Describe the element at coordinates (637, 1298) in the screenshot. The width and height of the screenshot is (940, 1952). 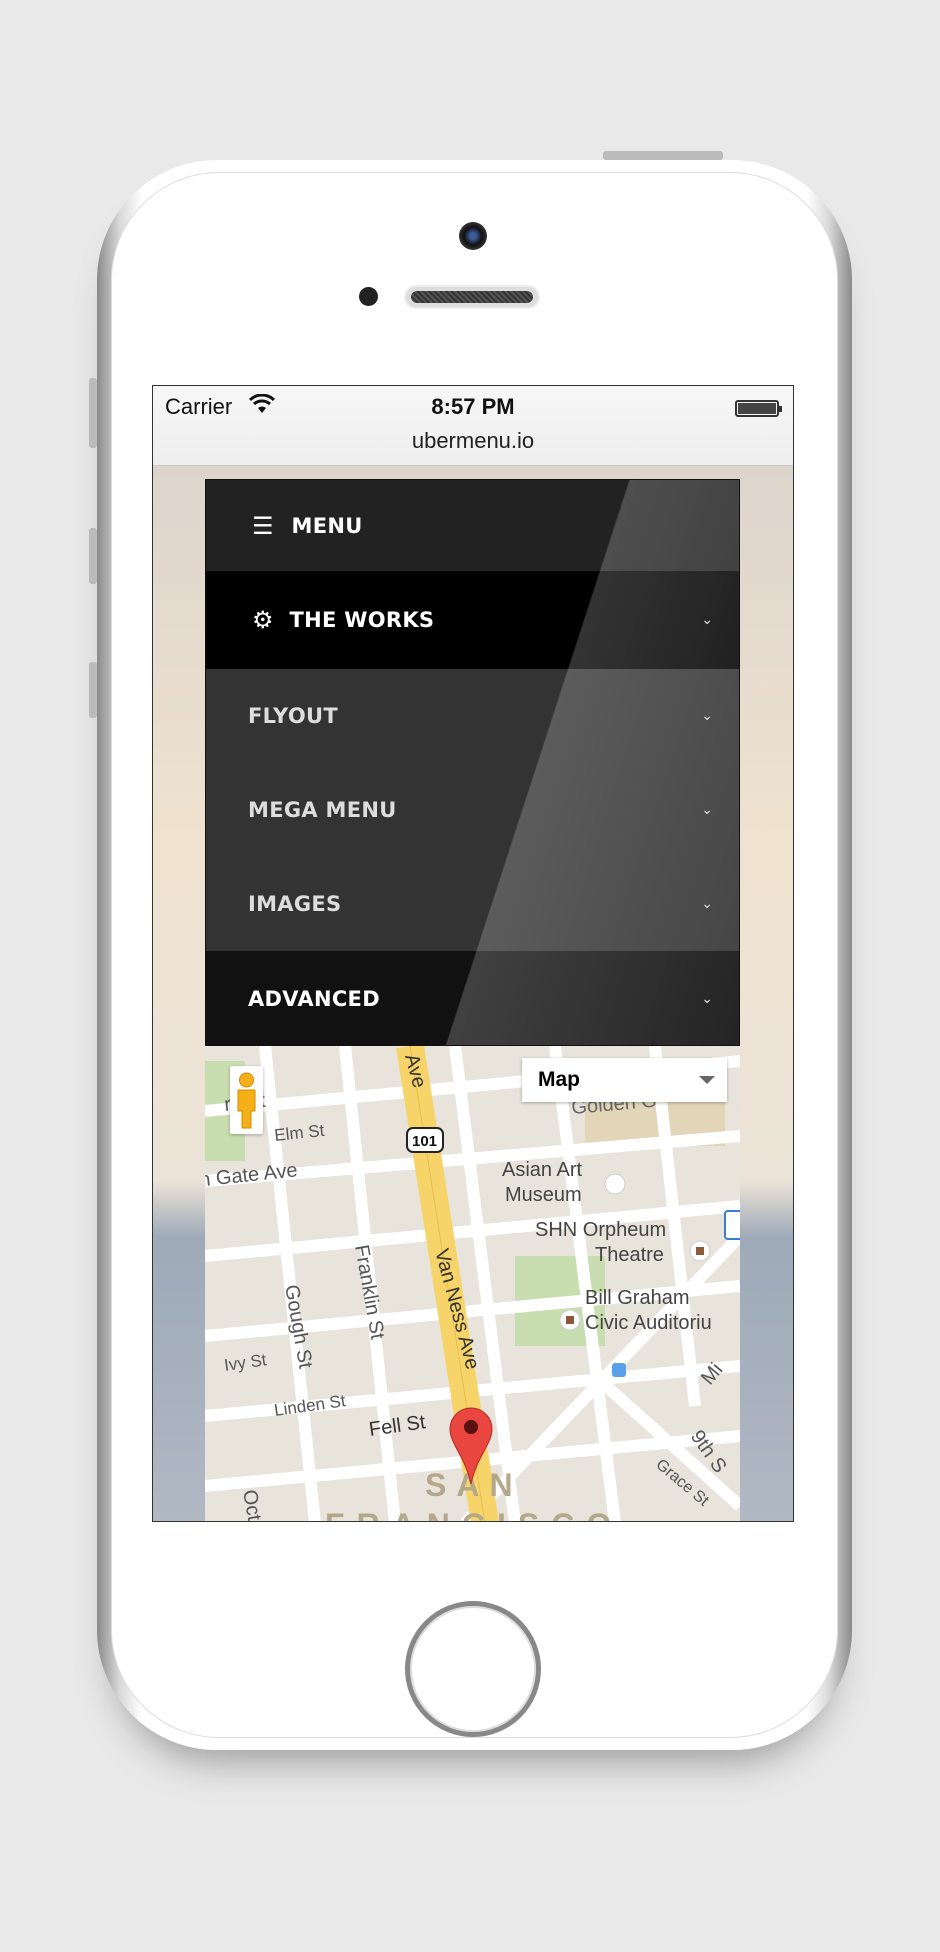
I see `svg-text: Bill Graham` at that location.